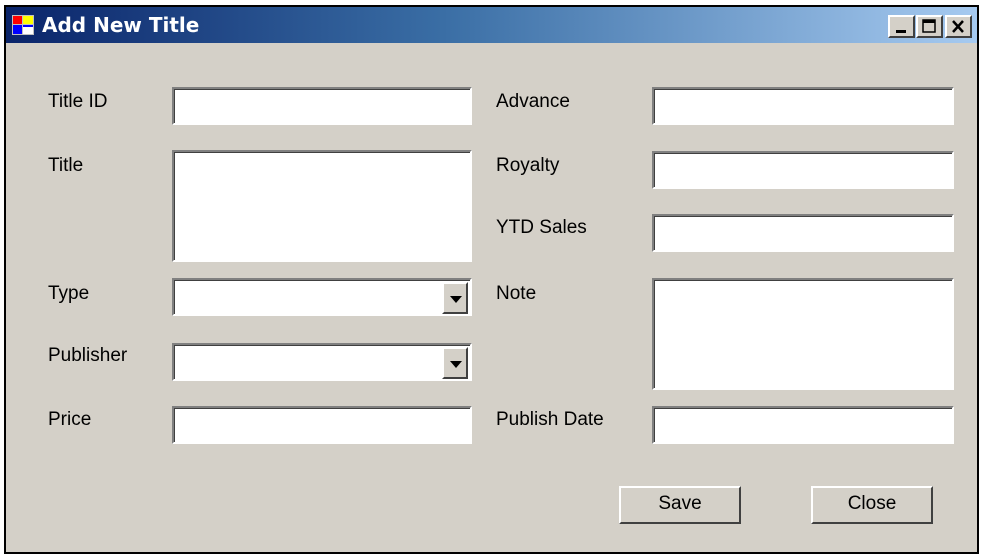 This screenshot has height=558, width=983. Describe the element at coordinates (803, 233) in the screenshot. I see `ytd-sales-input` at that location.